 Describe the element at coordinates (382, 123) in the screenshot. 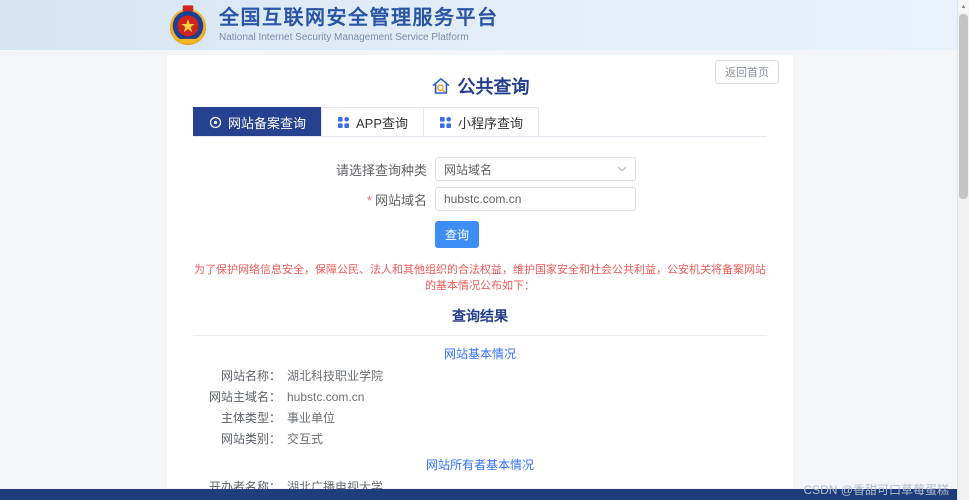

I see `tab-label: APP查询` at that location.